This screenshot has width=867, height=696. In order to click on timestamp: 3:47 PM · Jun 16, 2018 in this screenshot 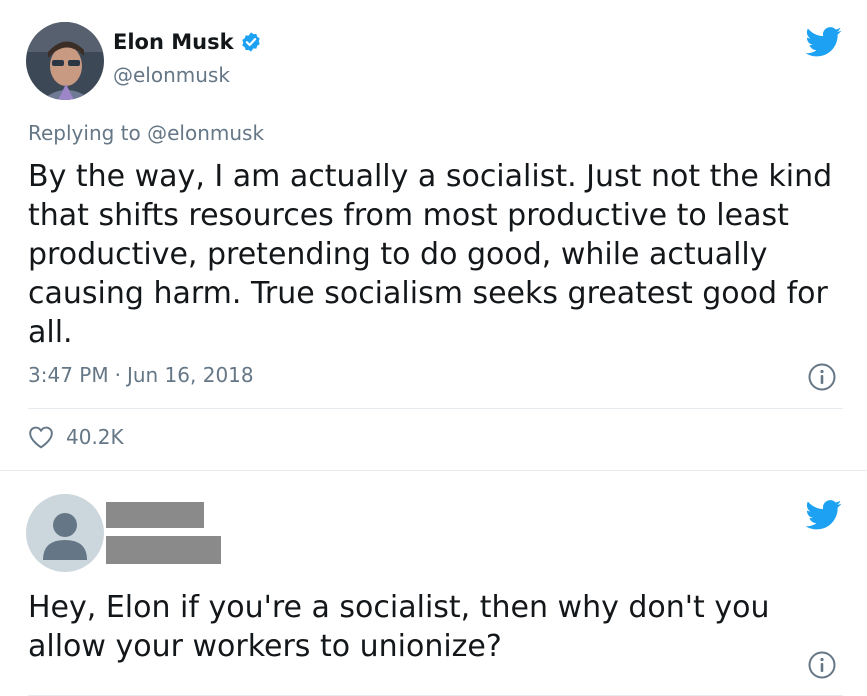, I will do `click(141, 375)`.